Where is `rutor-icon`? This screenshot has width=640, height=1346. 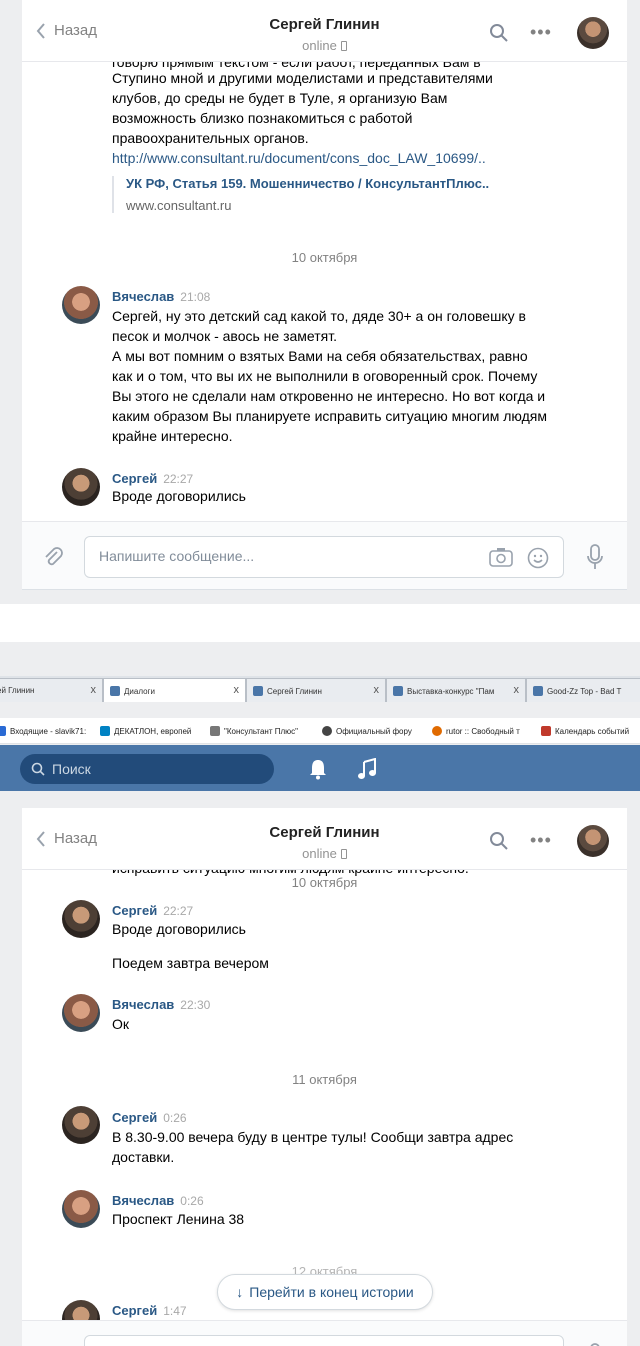 rutor-icon is located at coordinates (437, 731).